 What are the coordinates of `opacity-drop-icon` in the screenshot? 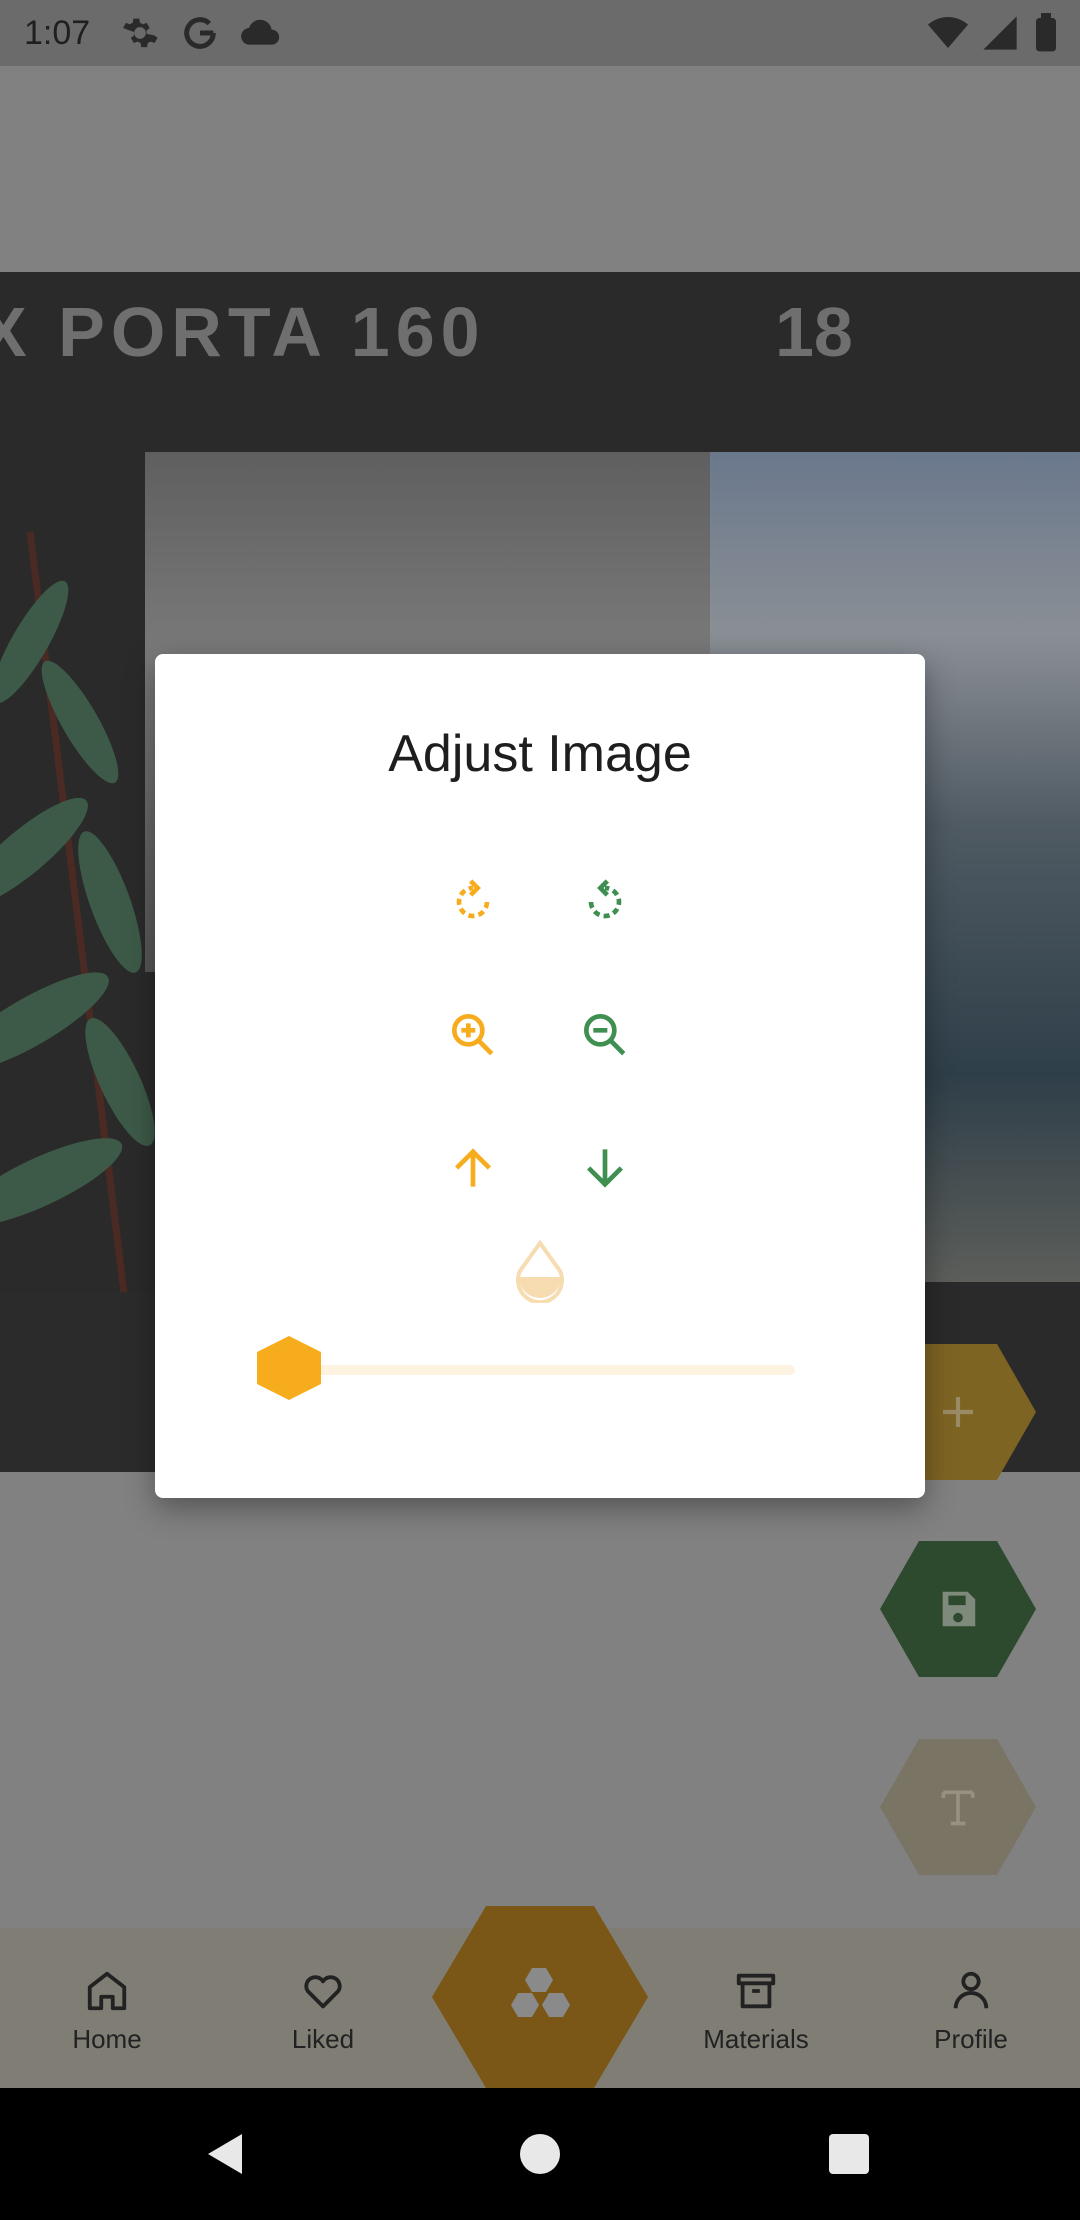 It's located at (540, 1271).